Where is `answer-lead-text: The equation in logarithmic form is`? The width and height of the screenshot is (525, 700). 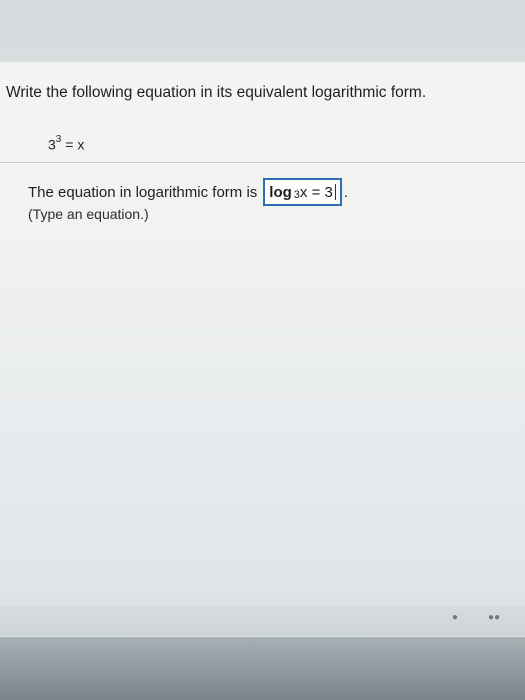
answer-lead-text: The equation in logarithmic form is is located at coordinates (143, 192).